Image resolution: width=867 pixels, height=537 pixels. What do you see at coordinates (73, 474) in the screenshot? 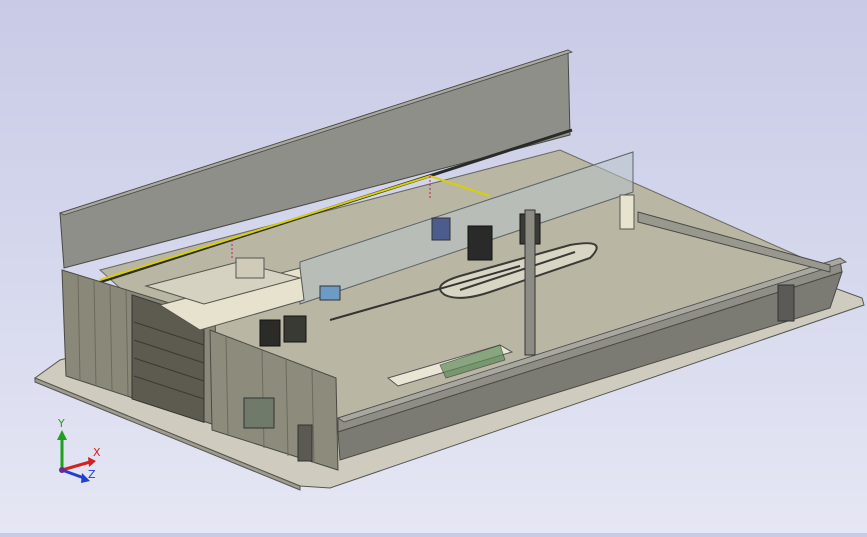
I see `z-axis-arrow` at bounding box center [73, 474].